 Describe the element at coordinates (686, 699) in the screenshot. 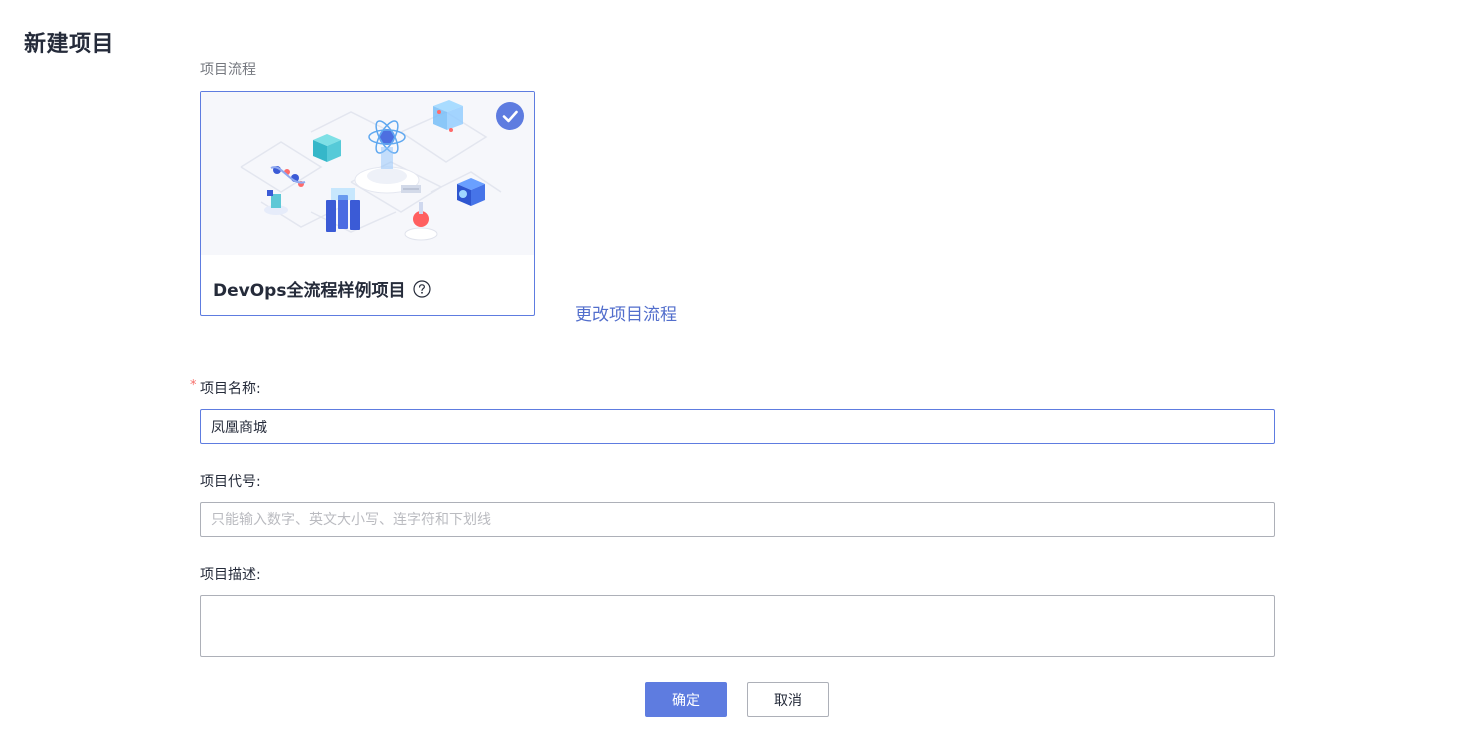

I see `confirm-button: 确定` at that location.